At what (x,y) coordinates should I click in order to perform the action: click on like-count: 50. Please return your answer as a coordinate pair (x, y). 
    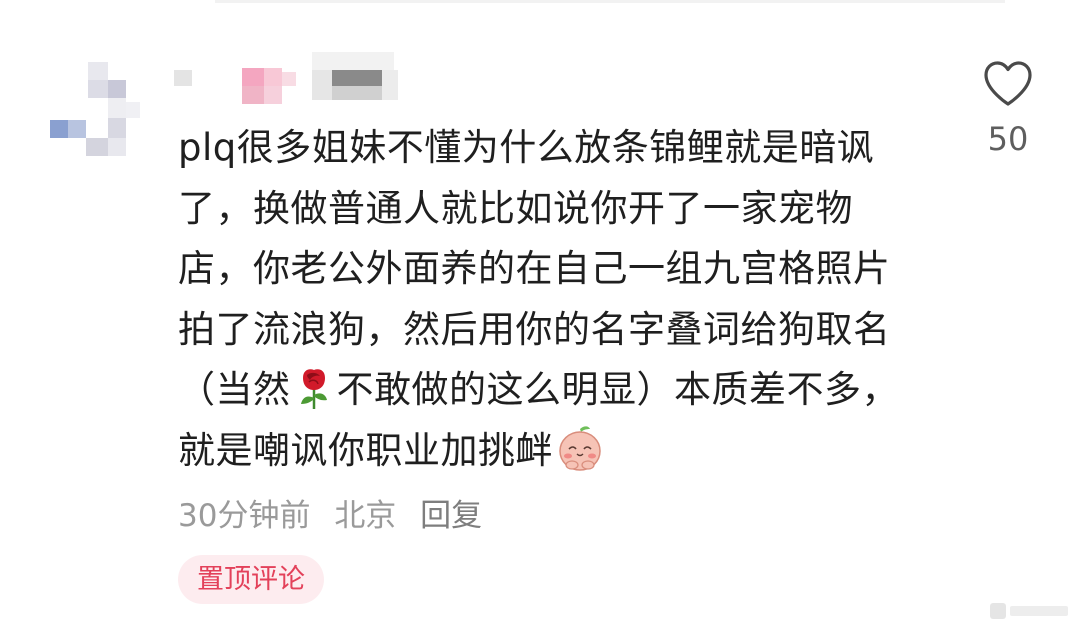
    Looking at the image, I should click on (1008, 139).